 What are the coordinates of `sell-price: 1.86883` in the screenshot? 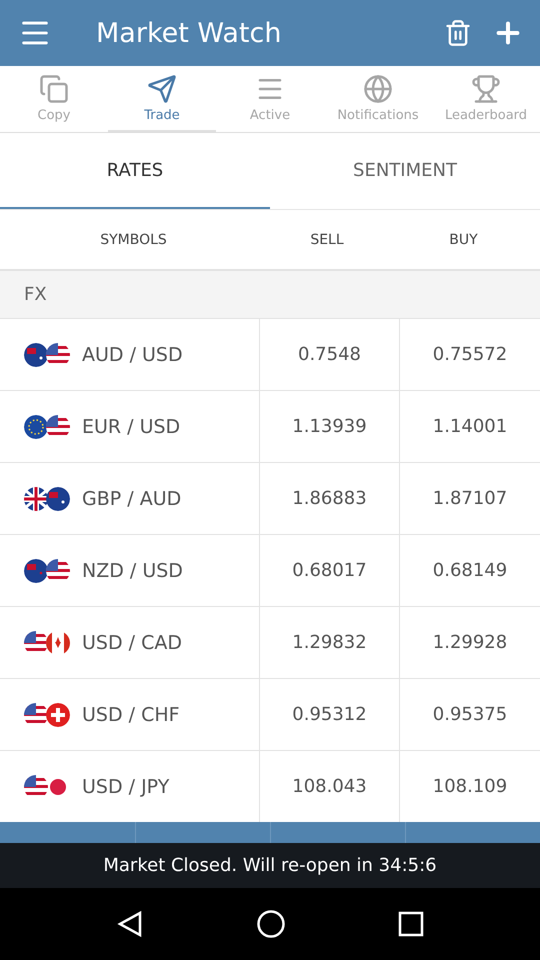 It's located at (329, 498).